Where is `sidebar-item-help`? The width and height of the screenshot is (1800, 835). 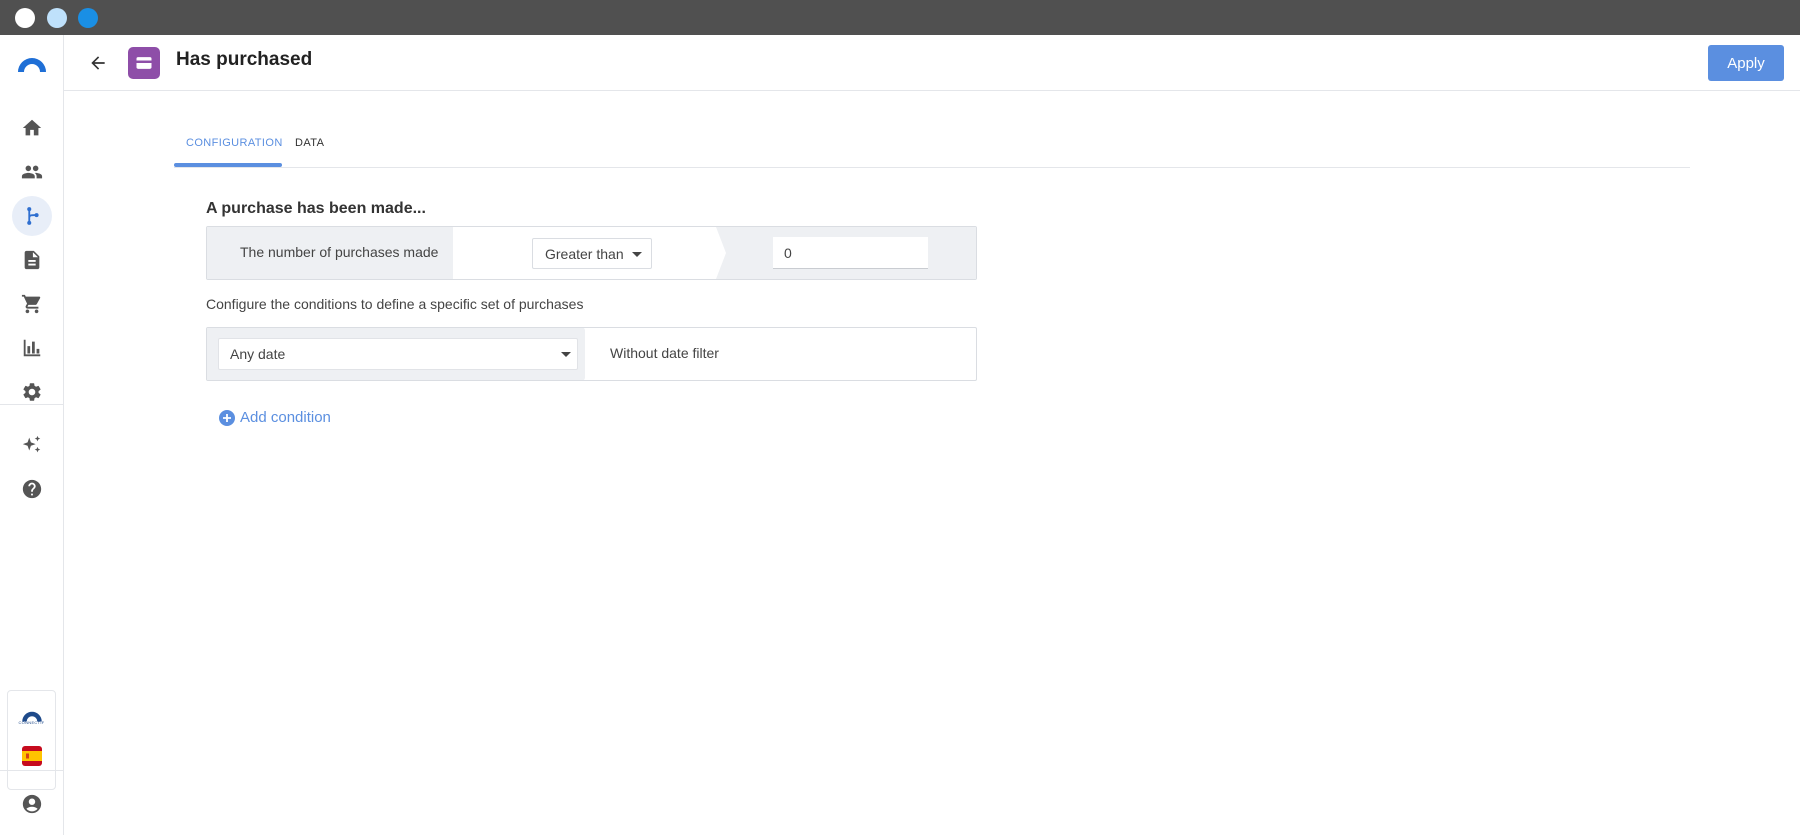
sidebar-item-help is located at coordinates (32, 489).